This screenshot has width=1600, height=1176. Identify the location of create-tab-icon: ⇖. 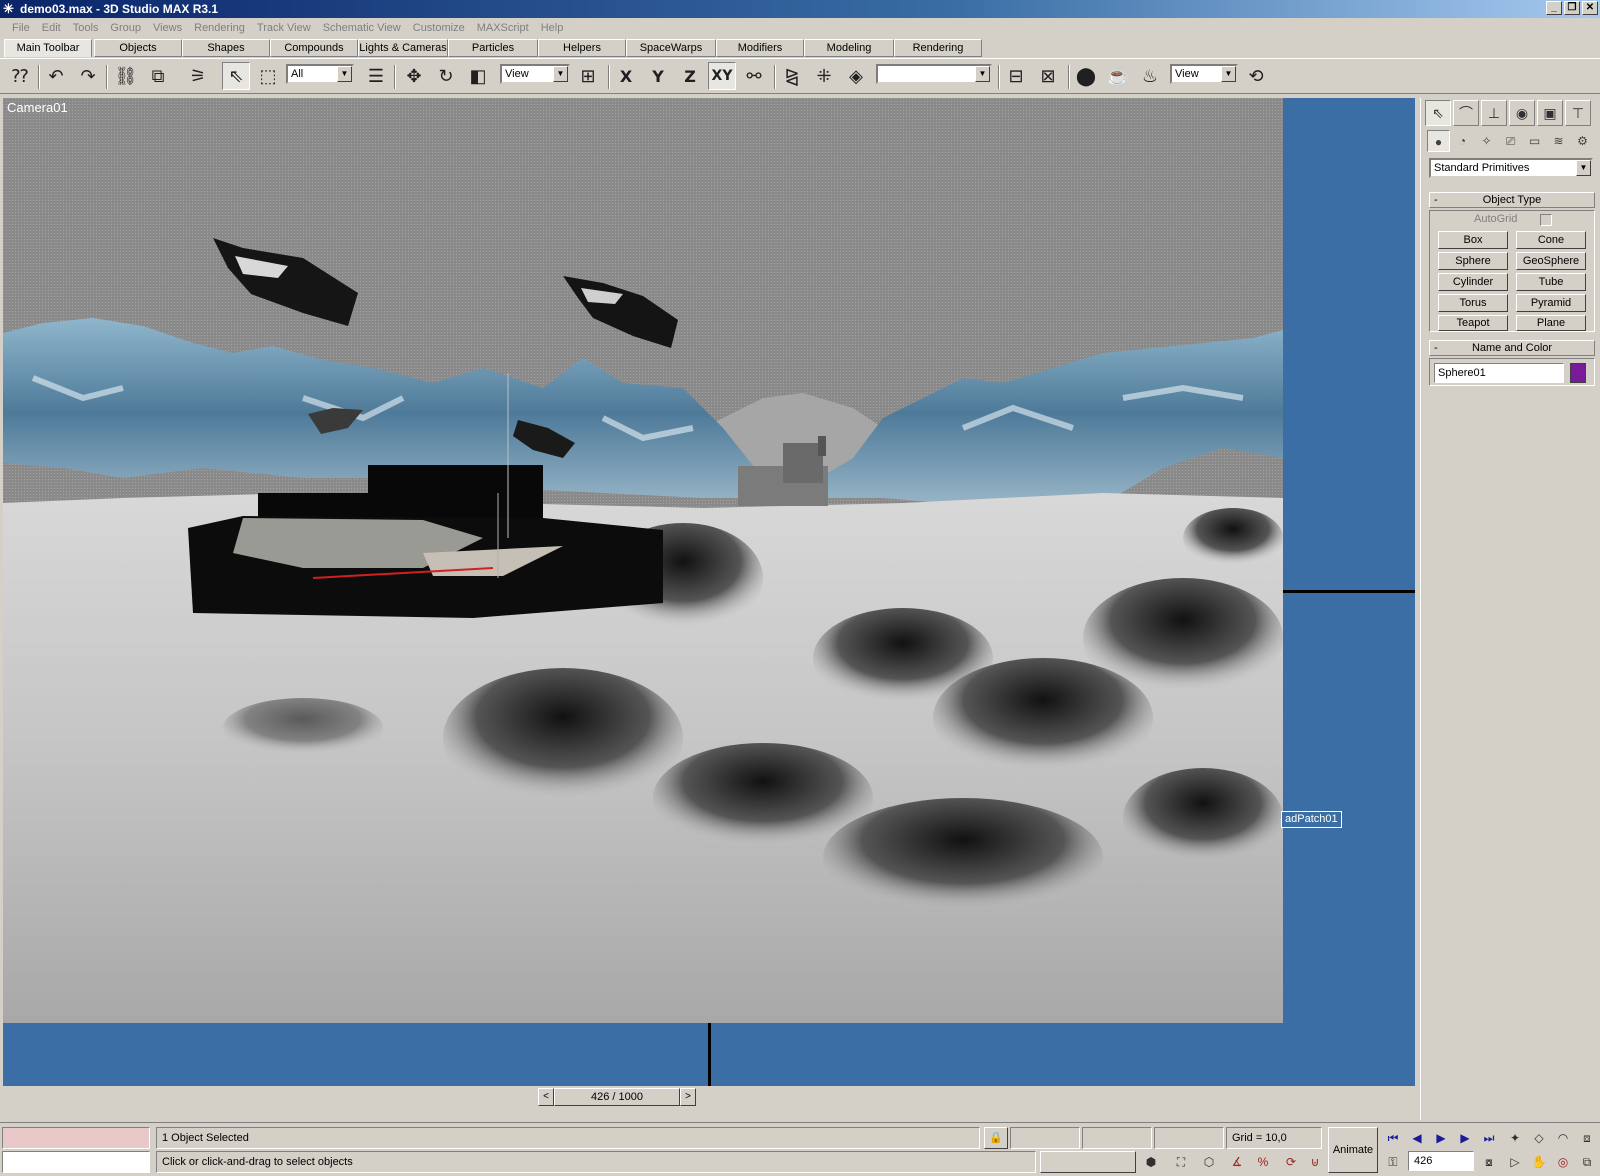
(1438, 113).